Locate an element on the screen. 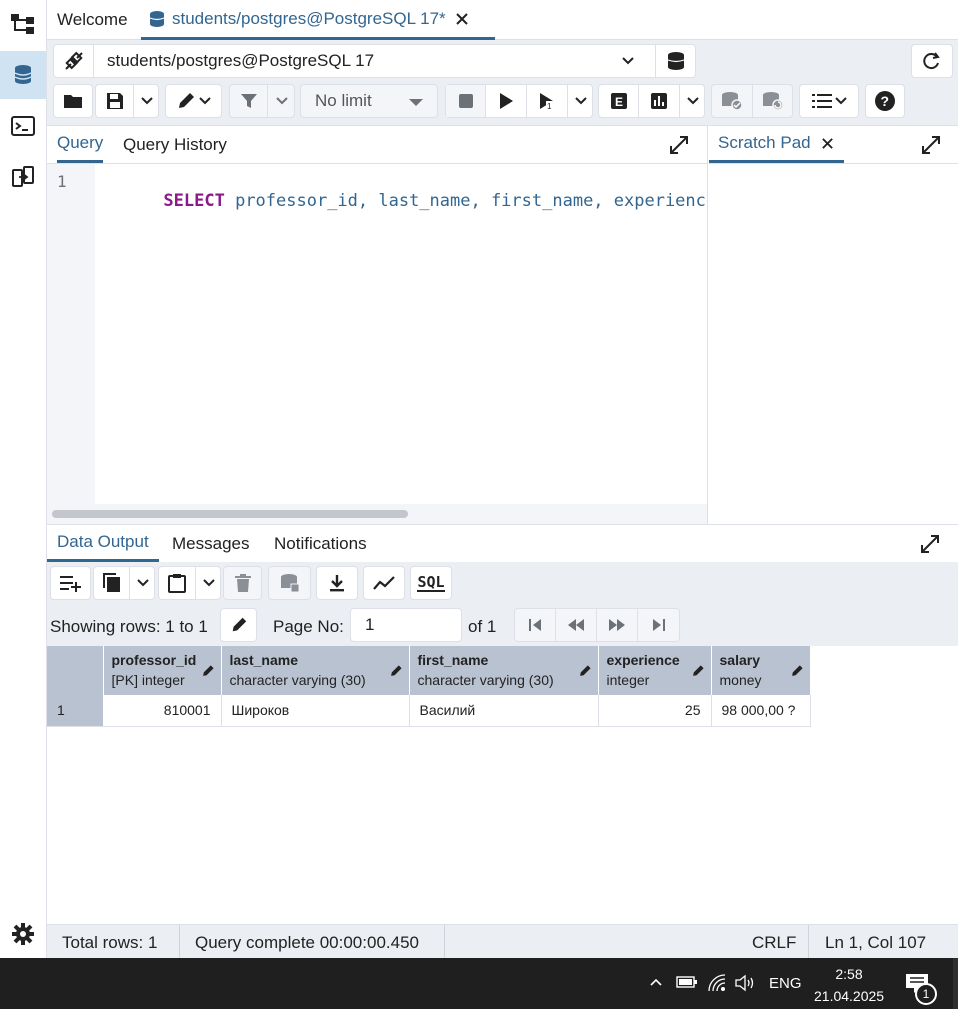 This screenshot has width=958, height=1009. input-language: ENG is located at coordinates (785, 983).